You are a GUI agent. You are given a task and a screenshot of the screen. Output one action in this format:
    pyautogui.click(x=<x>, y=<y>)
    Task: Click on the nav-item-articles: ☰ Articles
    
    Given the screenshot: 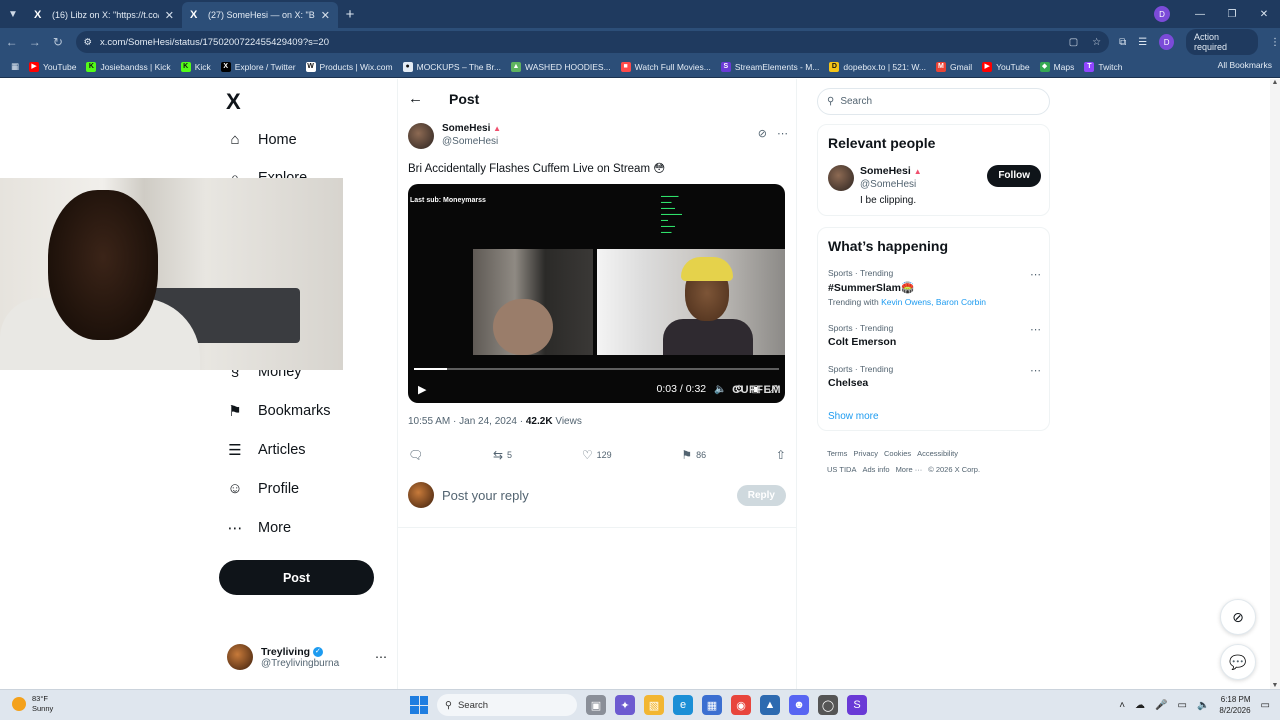 What is the action you would take?
    pyautogui.click(x=265, y=450)
    